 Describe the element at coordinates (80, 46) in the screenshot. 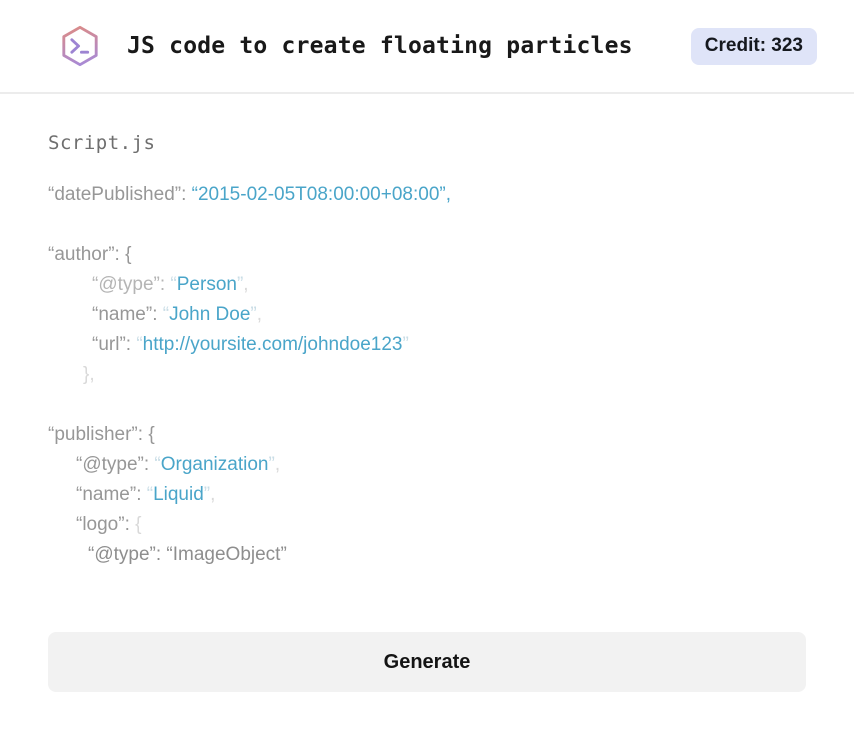

I see `terminal-prompt-hexagon-icon` at that location.